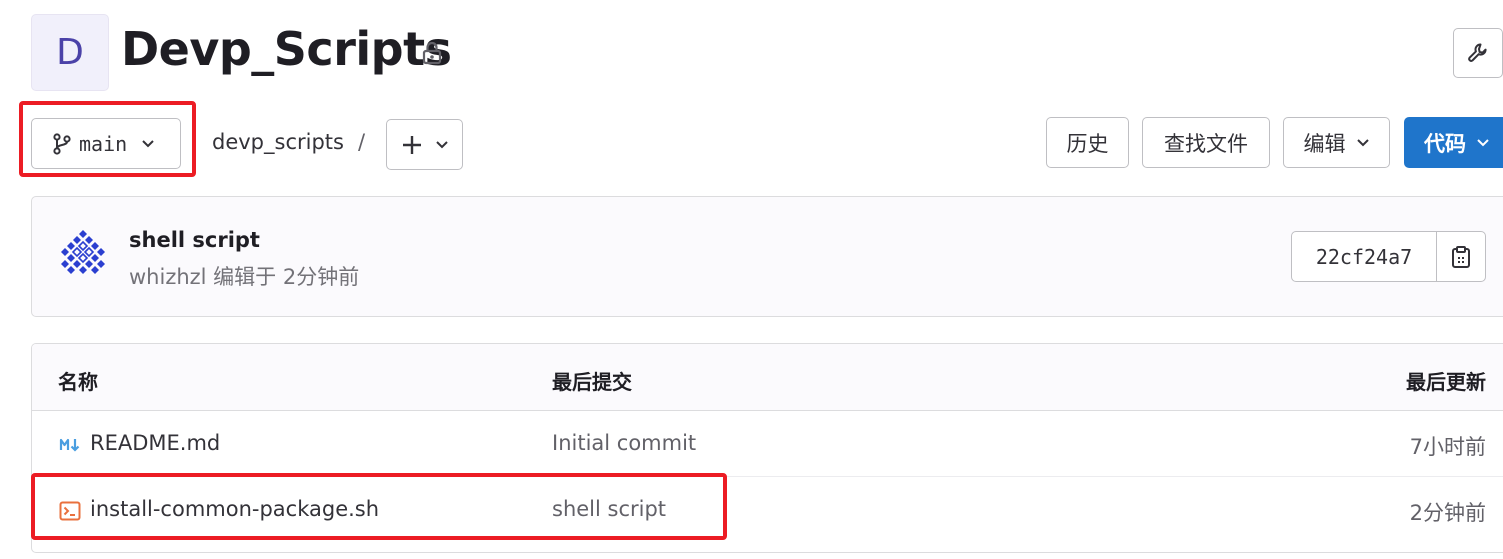 The width and height of the screenshot is (1503, 559). I want to click on column-header-last-commit: 最后提交, so click(592, 382).